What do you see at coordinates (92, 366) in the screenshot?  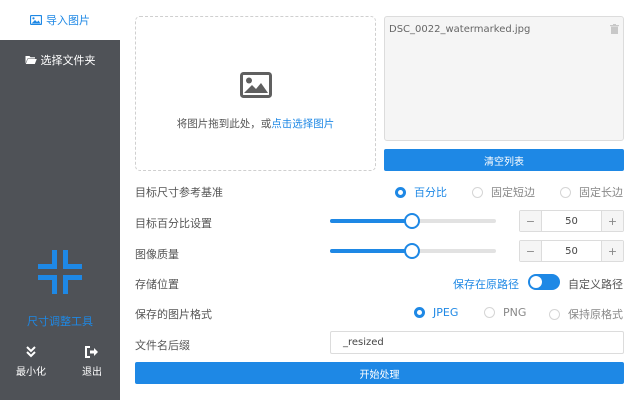 I see `exit-button: 退出` at bounding box center [92, 366].